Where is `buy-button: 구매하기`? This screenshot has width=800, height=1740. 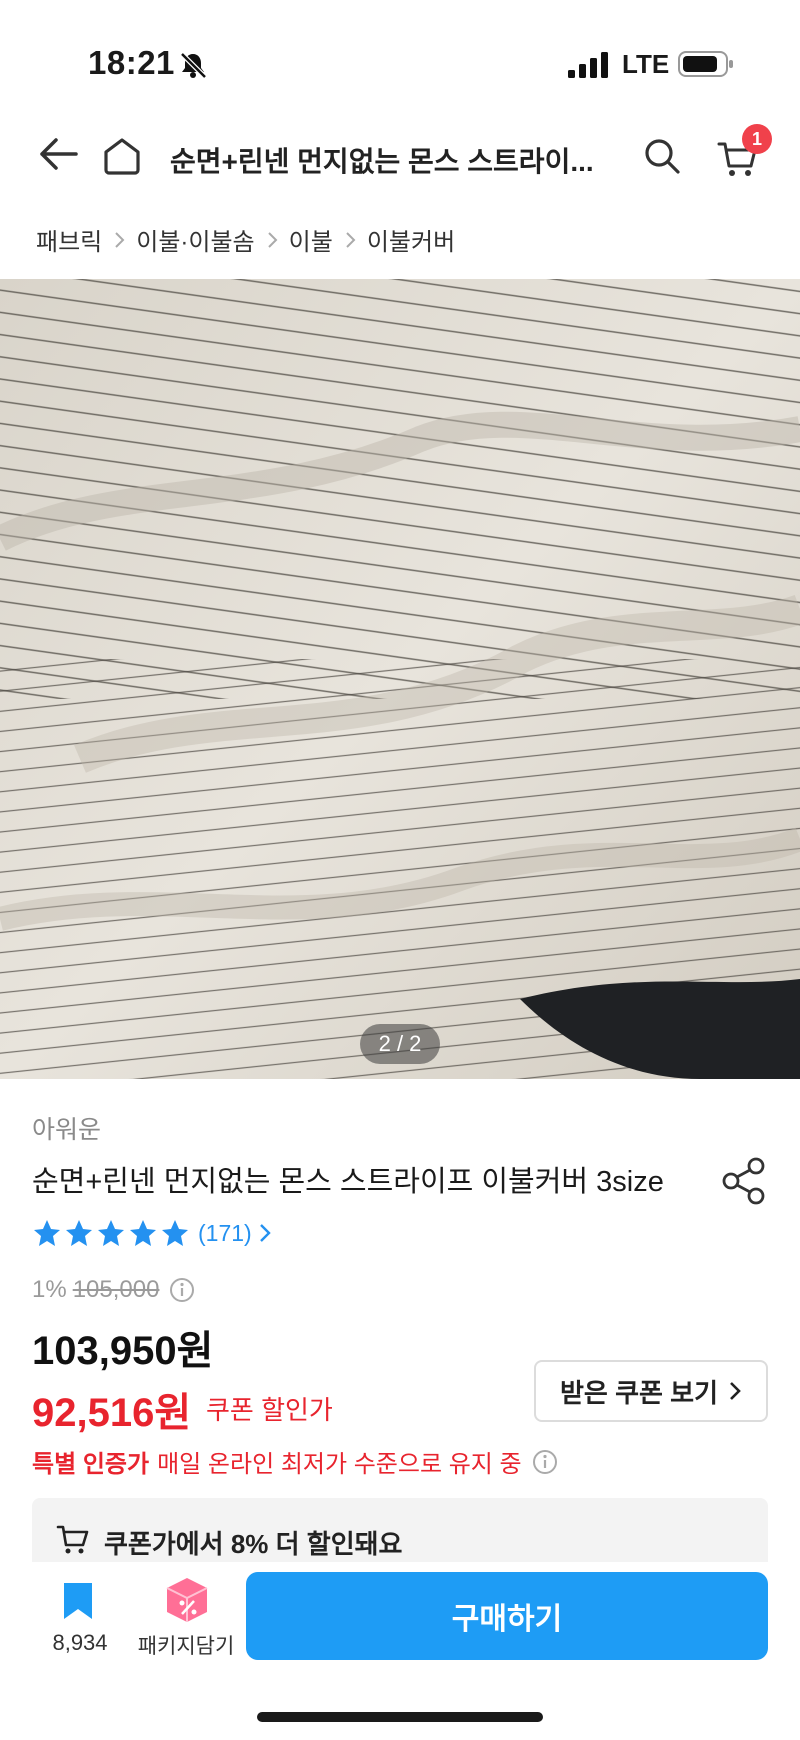 buy-button: 구매하기 is located at coordinates (507, 1616).